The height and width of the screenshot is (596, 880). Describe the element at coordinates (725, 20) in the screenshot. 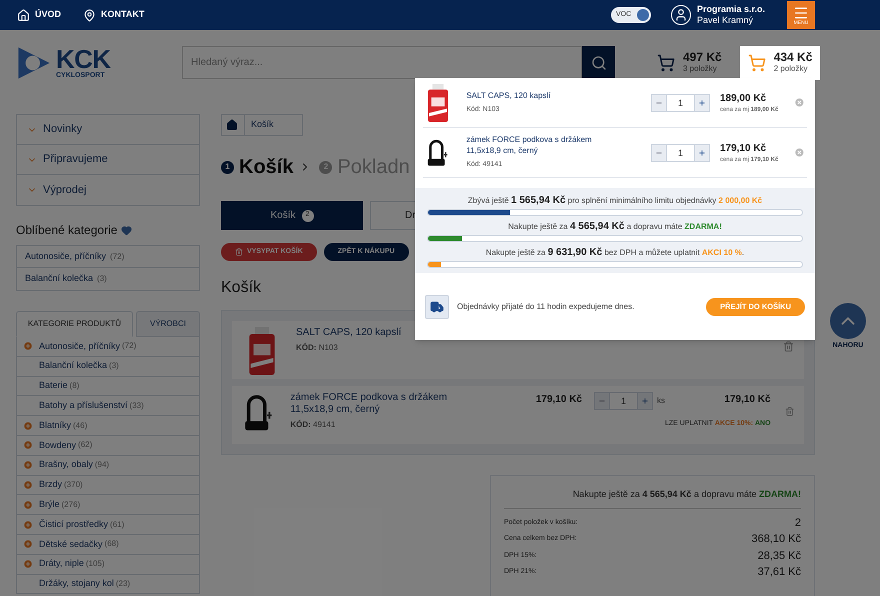

I see `user-name: Pavel Kramný` at that location.